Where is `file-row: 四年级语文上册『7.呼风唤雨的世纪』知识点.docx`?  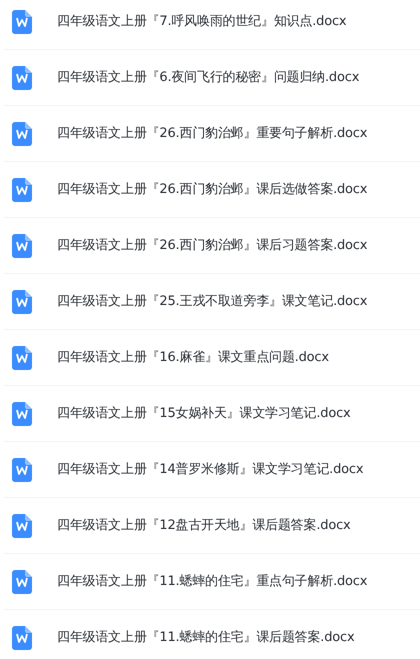 file-row: 四年级语文上册『7.呼风唤雨的世纪』知识点.docx is located at coordinates (212, 25).